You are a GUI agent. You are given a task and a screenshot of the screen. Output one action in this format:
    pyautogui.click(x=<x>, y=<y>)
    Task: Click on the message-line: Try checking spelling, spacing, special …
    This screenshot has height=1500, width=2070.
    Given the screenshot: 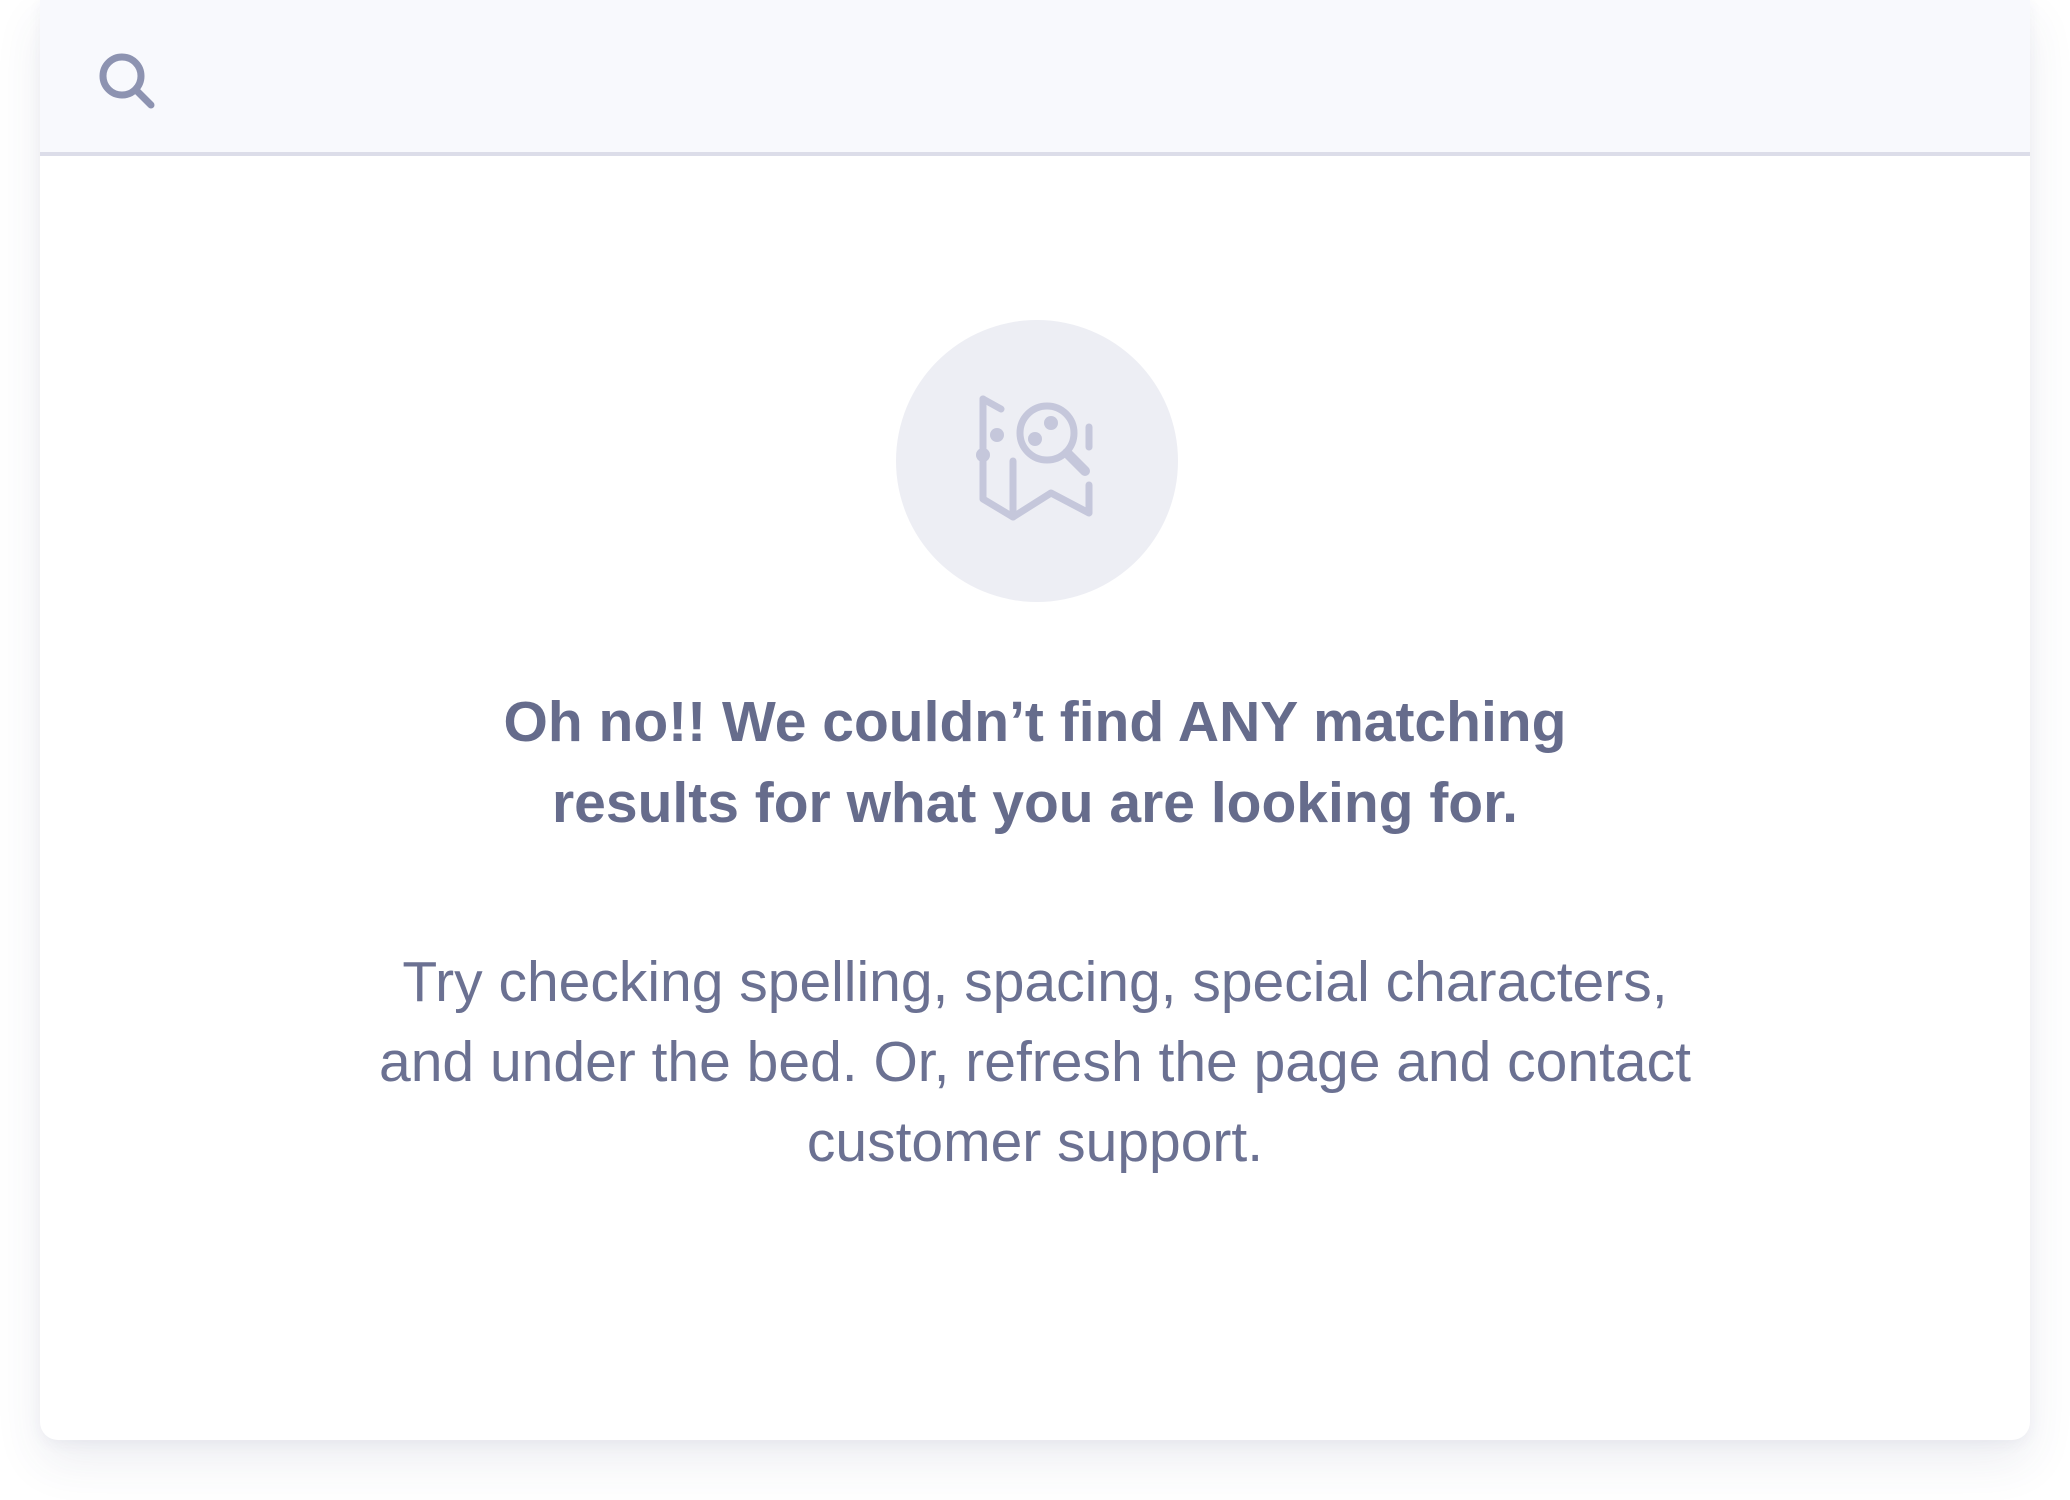 What is the action you would take?
    pyautogui.click(x=1035, y=982)
    